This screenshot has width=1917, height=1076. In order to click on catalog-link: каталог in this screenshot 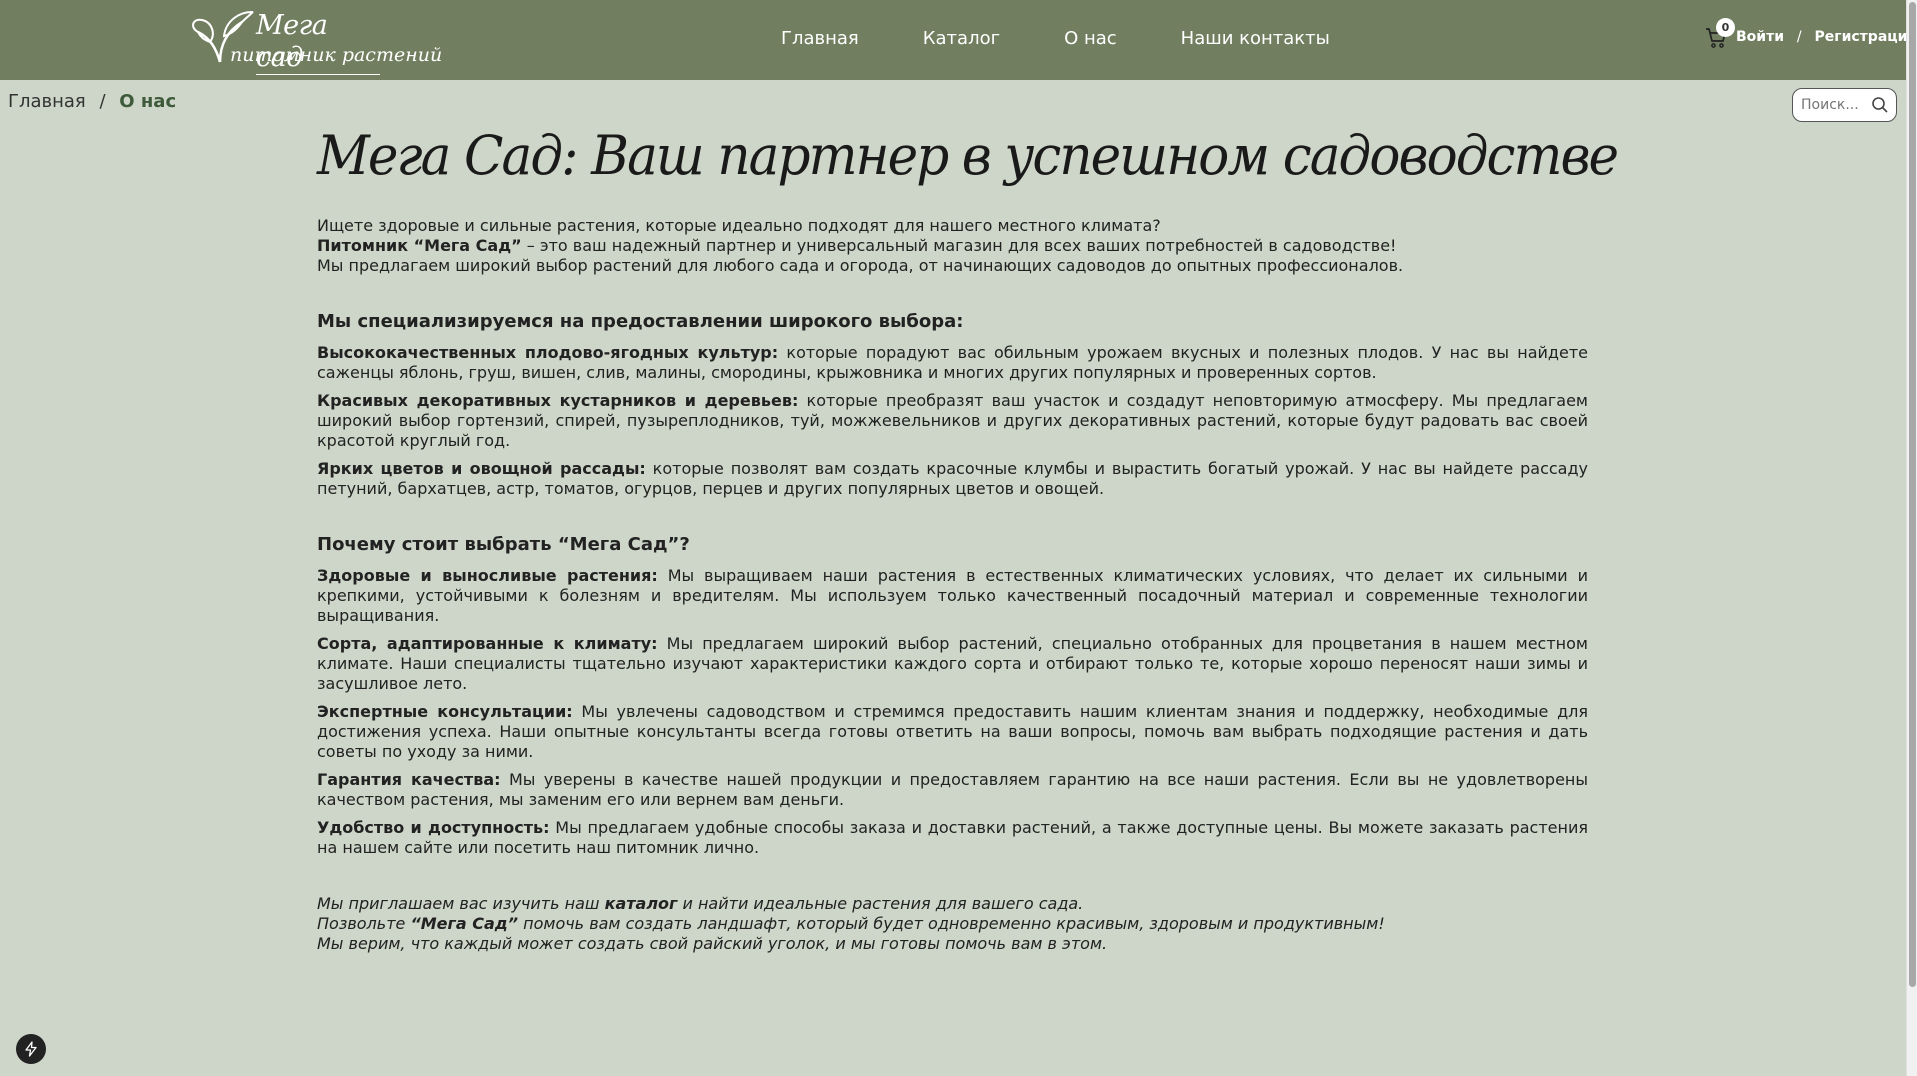, I will do `click(641, 903)`.